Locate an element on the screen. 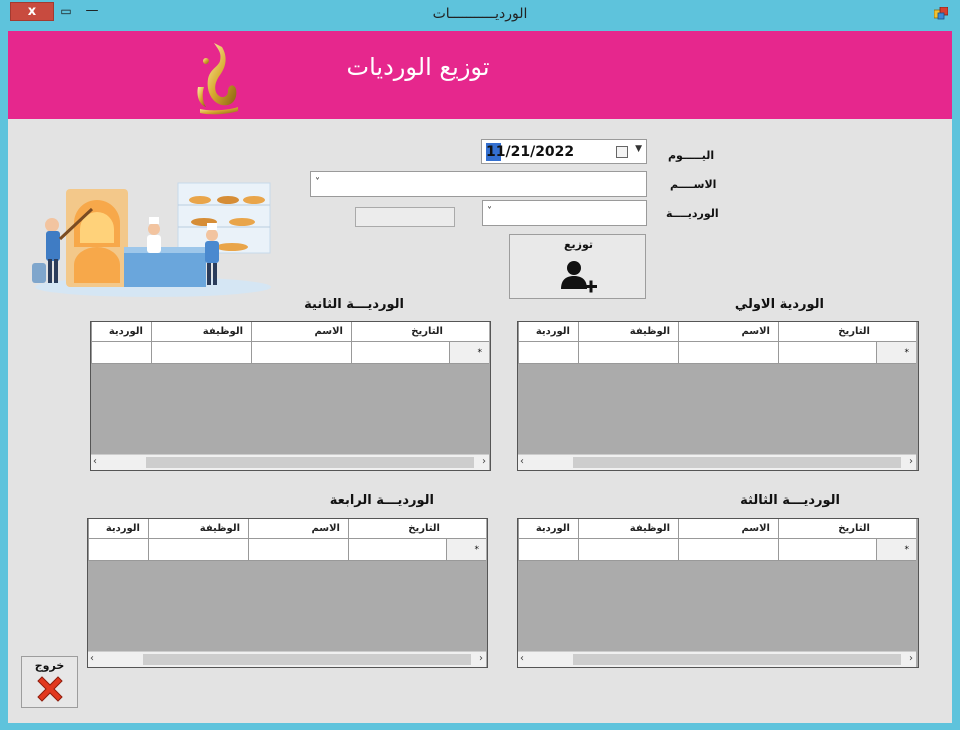 The height and width of the screenshot is (730, 960). window-title: الورديـــــــــــات is located at coordinates (480, 14).